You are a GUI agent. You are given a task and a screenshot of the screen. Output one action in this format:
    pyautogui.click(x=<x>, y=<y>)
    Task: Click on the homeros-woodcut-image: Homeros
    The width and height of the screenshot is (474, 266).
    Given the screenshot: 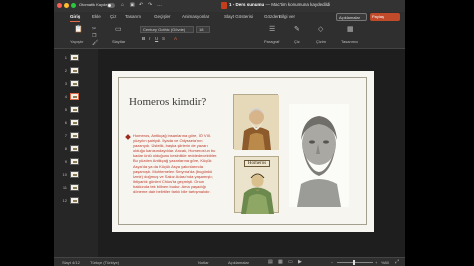 What is the action you would take?
    pyautogui.click(x=256, y=185)
    